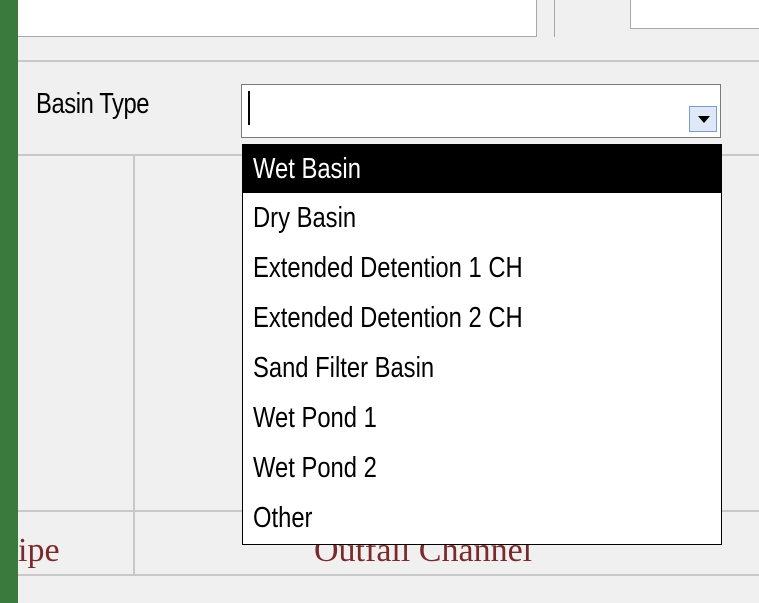 This screenshot has height=603, width=759. What do you see at coordinates (482, 268) in the screenshot?
I see `option-extended-detention-1ch: Extended Detention 1 CH` at bounding box center [482, 268].